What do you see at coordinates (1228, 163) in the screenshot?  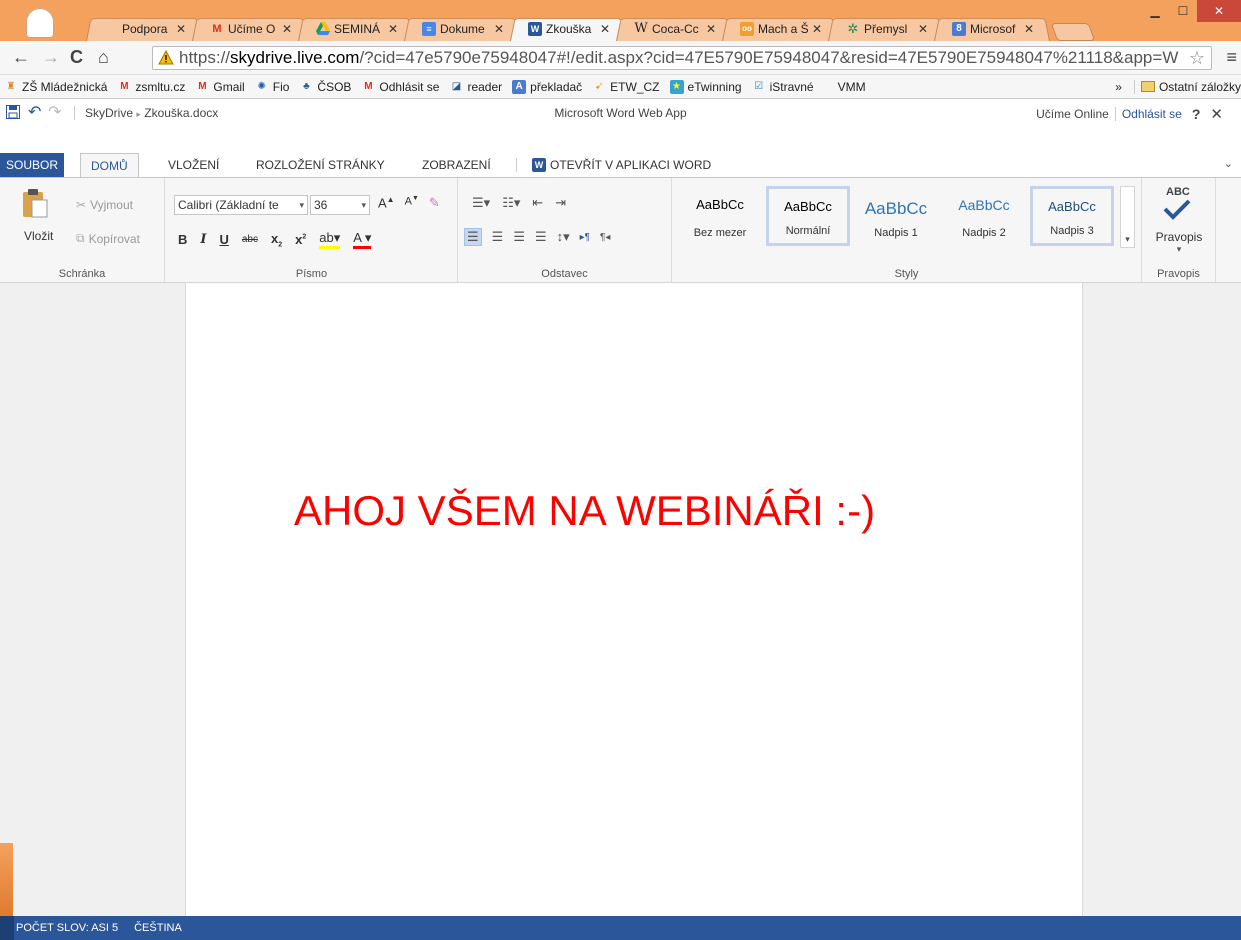 I see `ribbon-collapse-chevron-icon: ⌄` at bounding box center [1228, 163].